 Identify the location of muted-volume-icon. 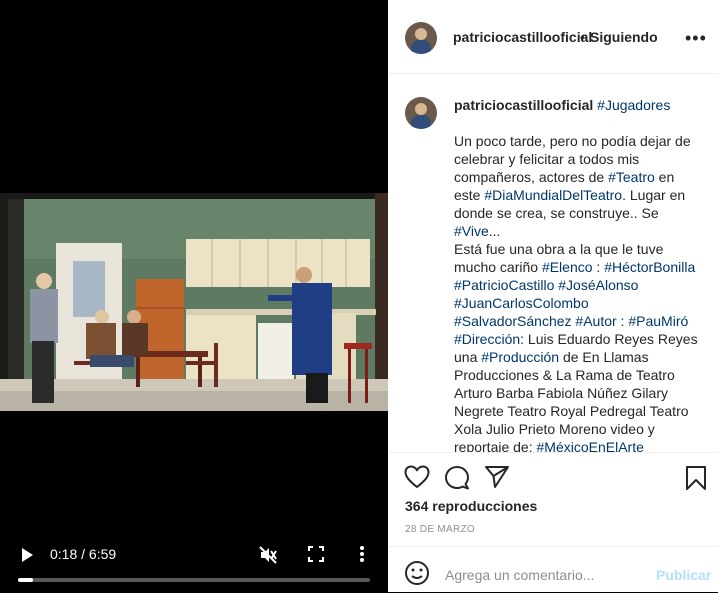
(268, 555).